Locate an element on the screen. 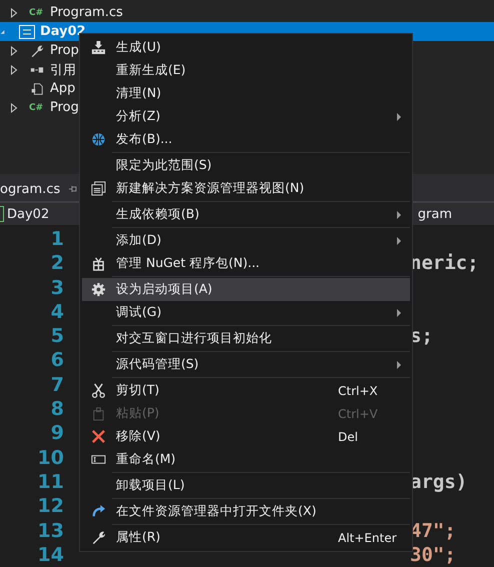 Image resolution: width=494 pixels, height=567 pixels. line-number: 1 is located at coordinates (57, 239).